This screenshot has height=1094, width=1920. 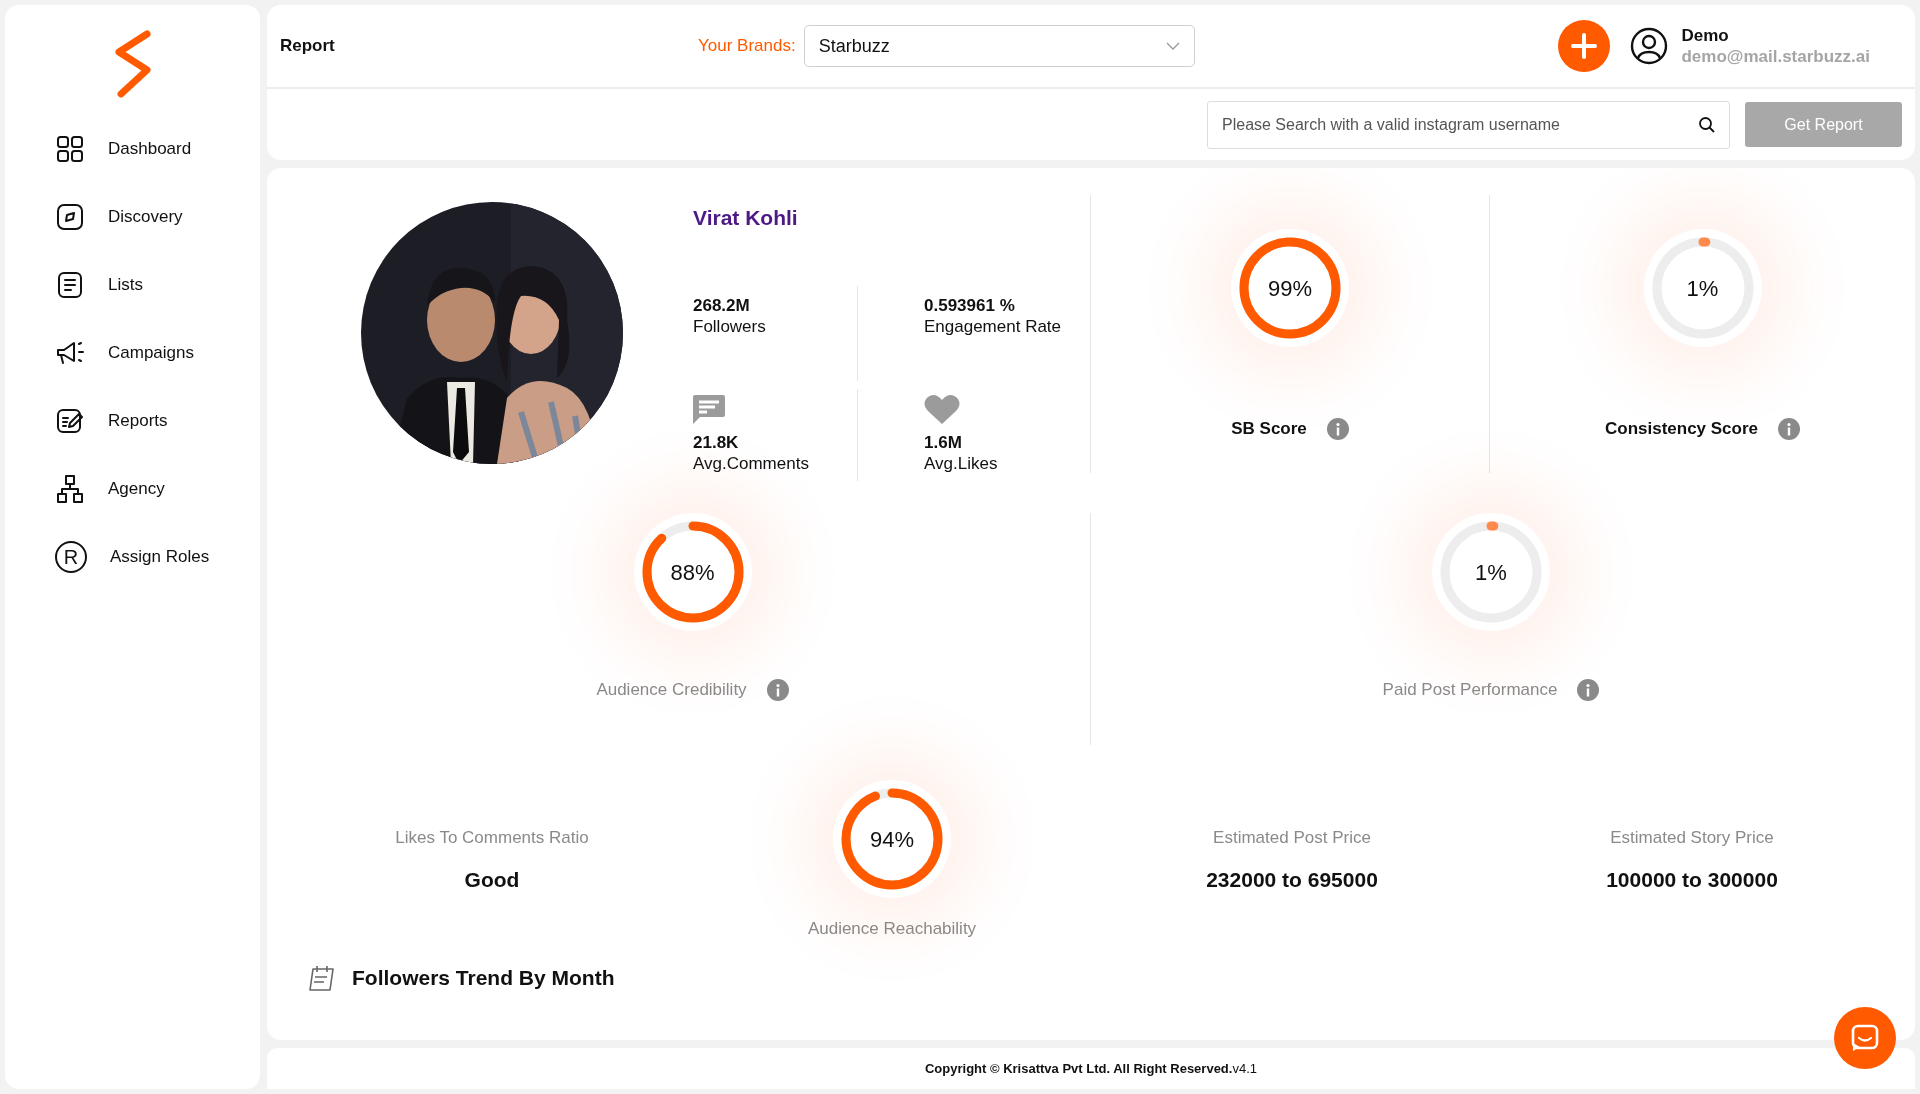 I want to click on sidebar-item: R Assign Roles, so click(x=132, y=557).